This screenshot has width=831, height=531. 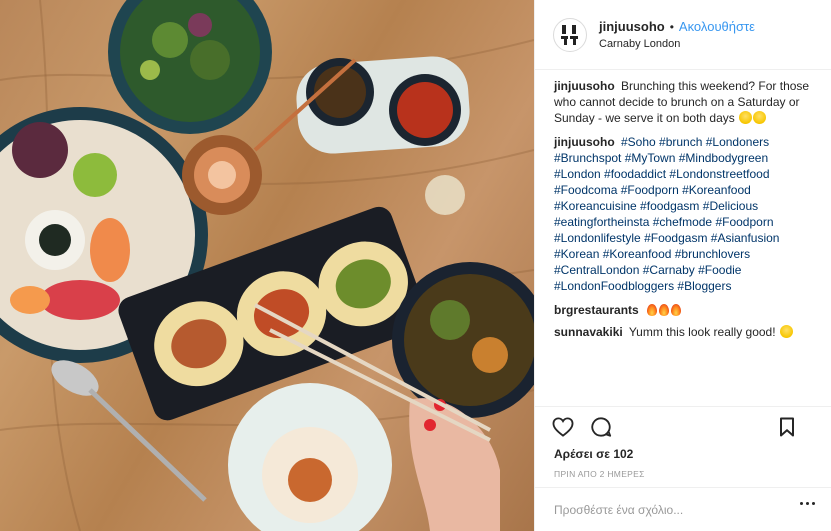 I want to click on username-link: jinjuusoho, so click(x=632, y=26).